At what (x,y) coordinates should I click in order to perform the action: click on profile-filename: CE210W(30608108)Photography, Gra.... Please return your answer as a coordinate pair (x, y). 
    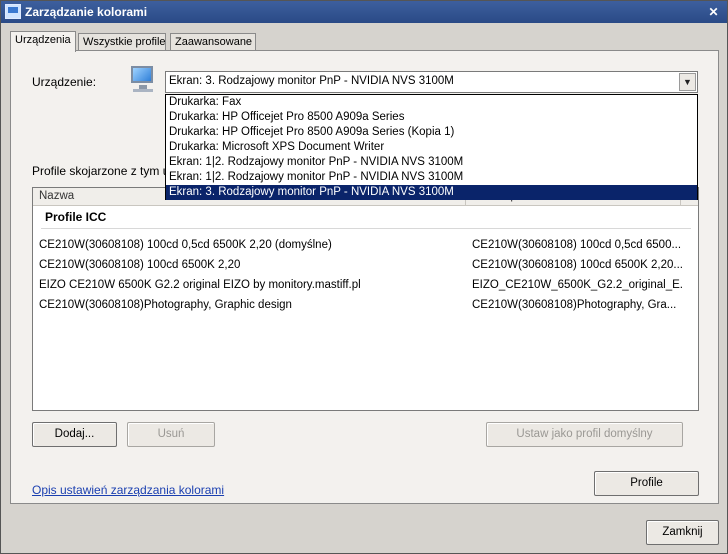
    Looking at the image, I should click on (574, 305).